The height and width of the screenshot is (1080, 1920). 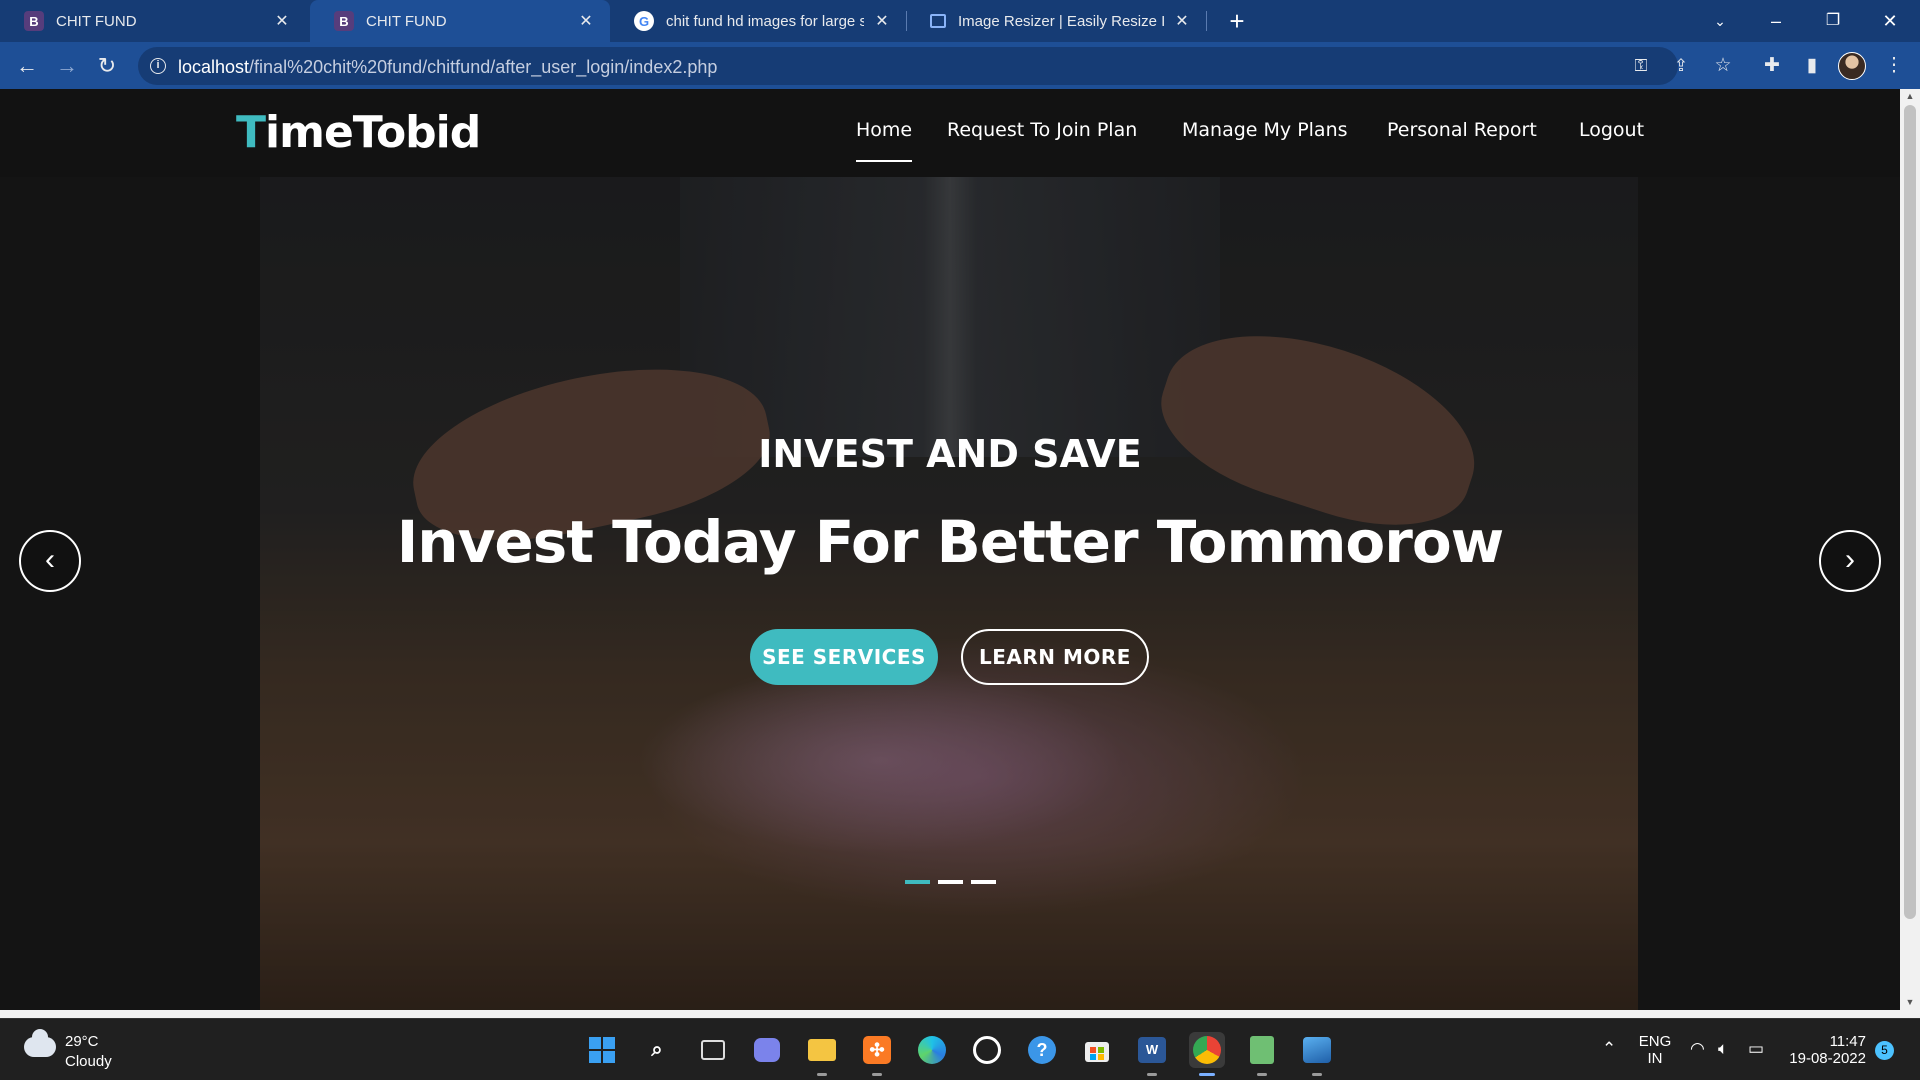 What do you see at coordinates (1697, 1049) in the screenshot?
I see `wifi-icon: ◠` at bounding box center [1697, 1049].